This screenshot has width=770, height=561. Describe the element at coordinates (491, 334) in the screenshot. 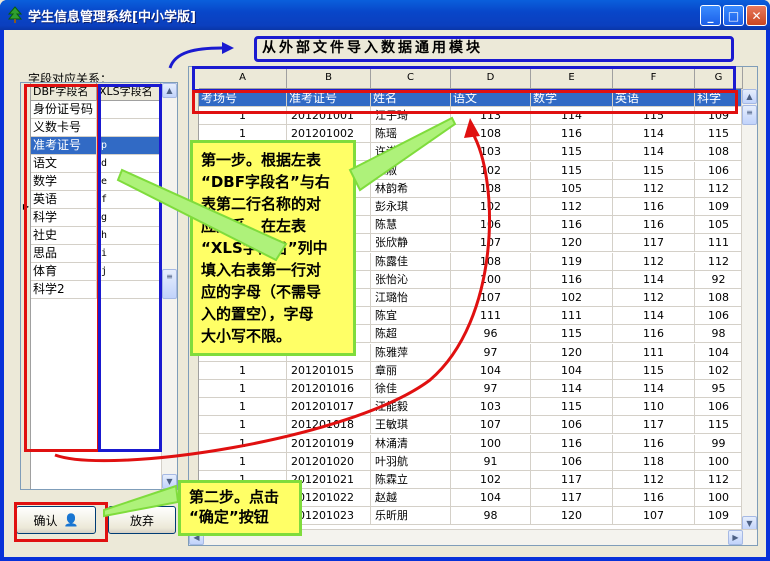

I see `grid-cell: 96` at that location.